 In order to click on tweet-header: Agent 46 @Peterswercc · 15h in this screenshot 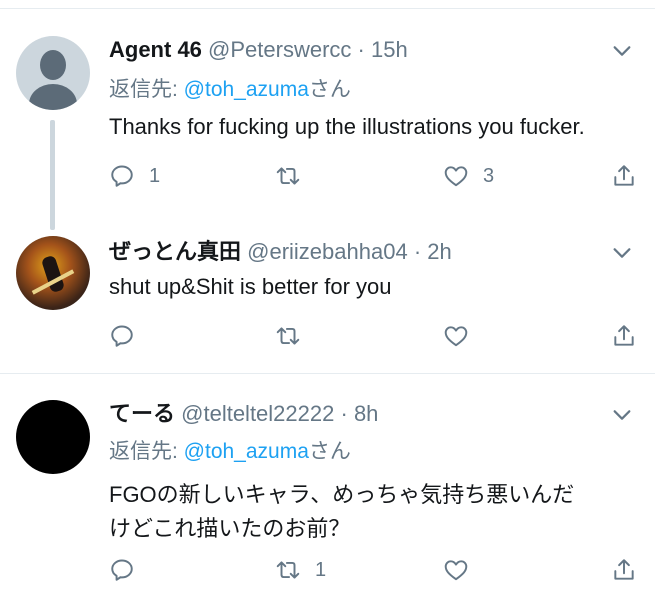, I will do `click(374, 50)`.